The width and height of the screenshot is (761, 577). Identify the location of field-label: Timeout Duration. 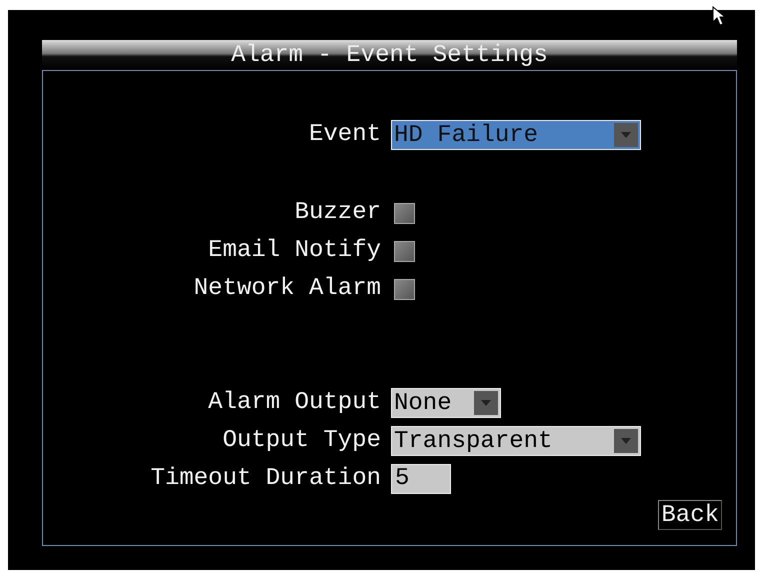
(265, 479).